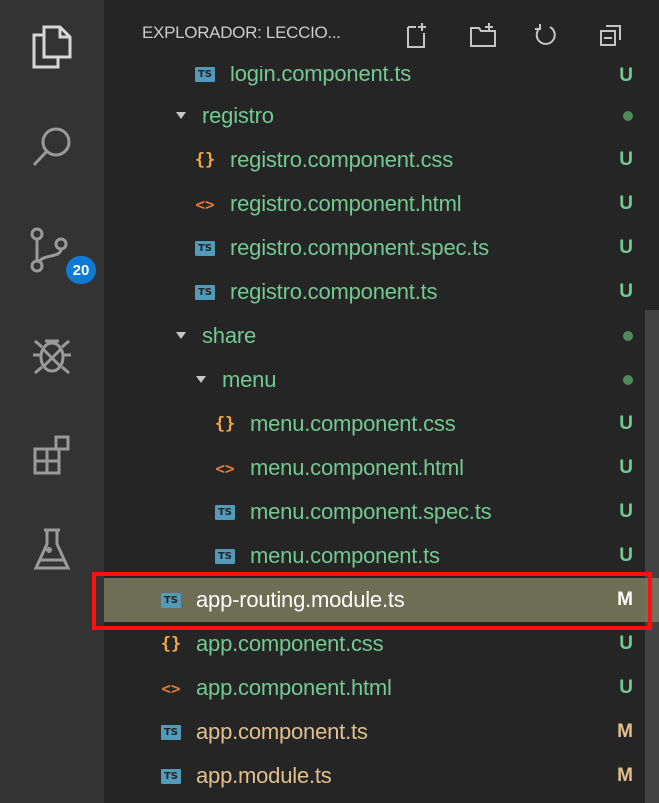 Image resolution: width=659 pixels, height=803 pixels. What do you see at coordinates (357, 467) in the screenshot?
I see `file-name: menu.component.html` at bounding box center [357, 467].